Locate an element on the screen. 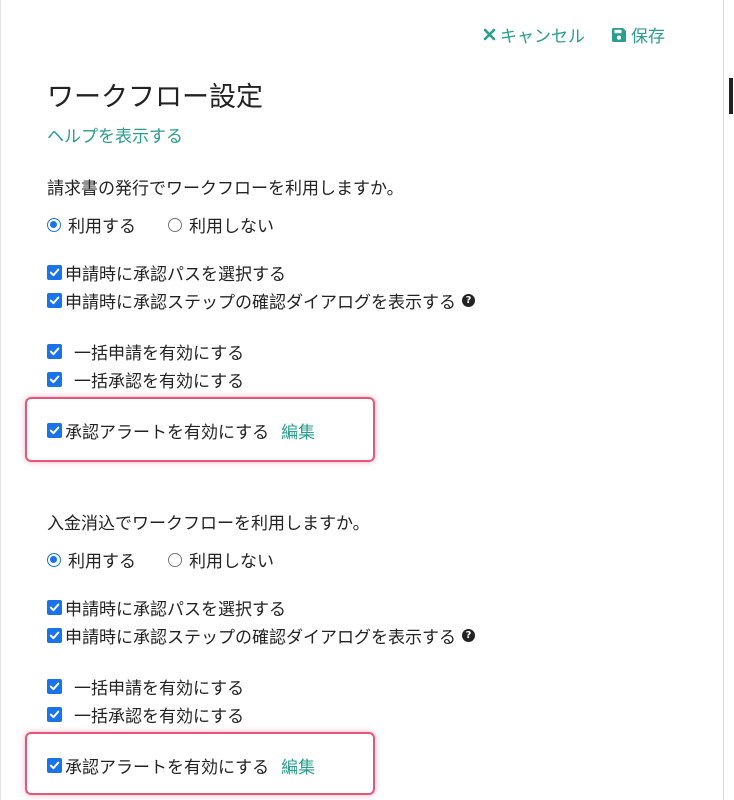 Image resolution: width=734 pixels, height=800 pixels. page-title: ワークフロー設定 is located at coordinates (155, 97).